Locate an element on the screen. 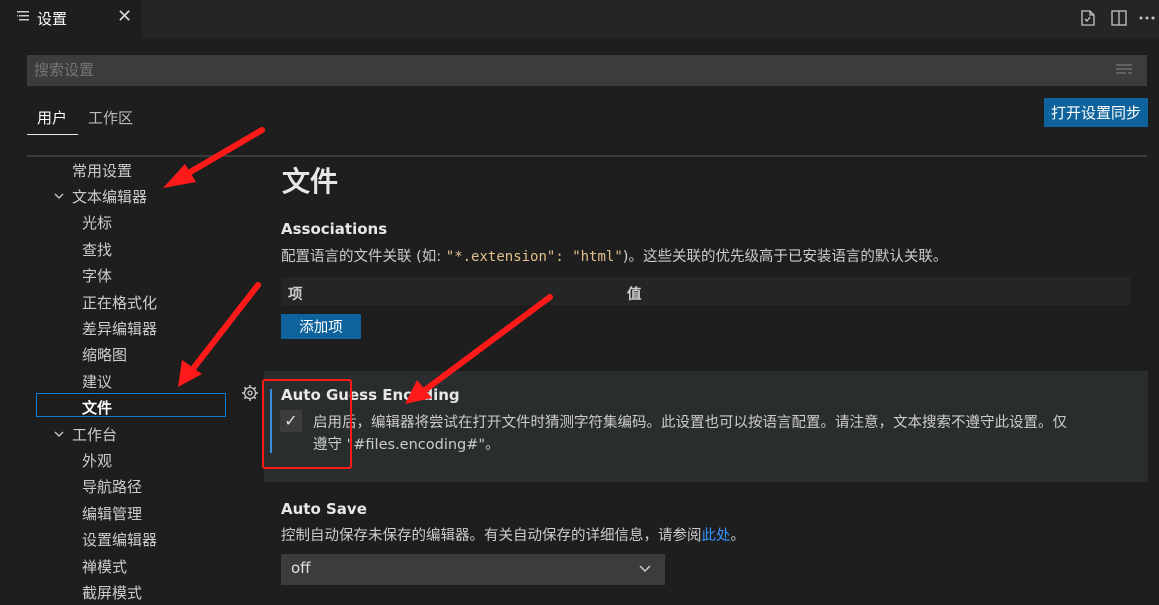 The width and height of the screenshot is (1159, 605). filter-icon is located at coordinates (1124, 70).